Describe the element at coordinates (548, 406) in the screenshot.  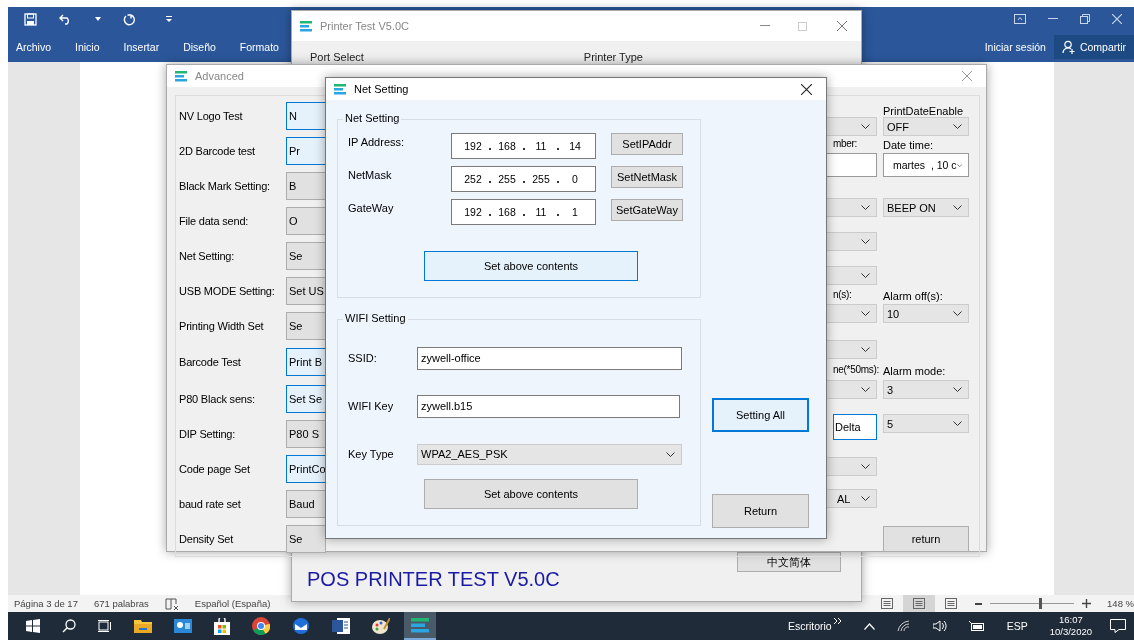
I see `wifi-key-field: zywell.b15` at that location.